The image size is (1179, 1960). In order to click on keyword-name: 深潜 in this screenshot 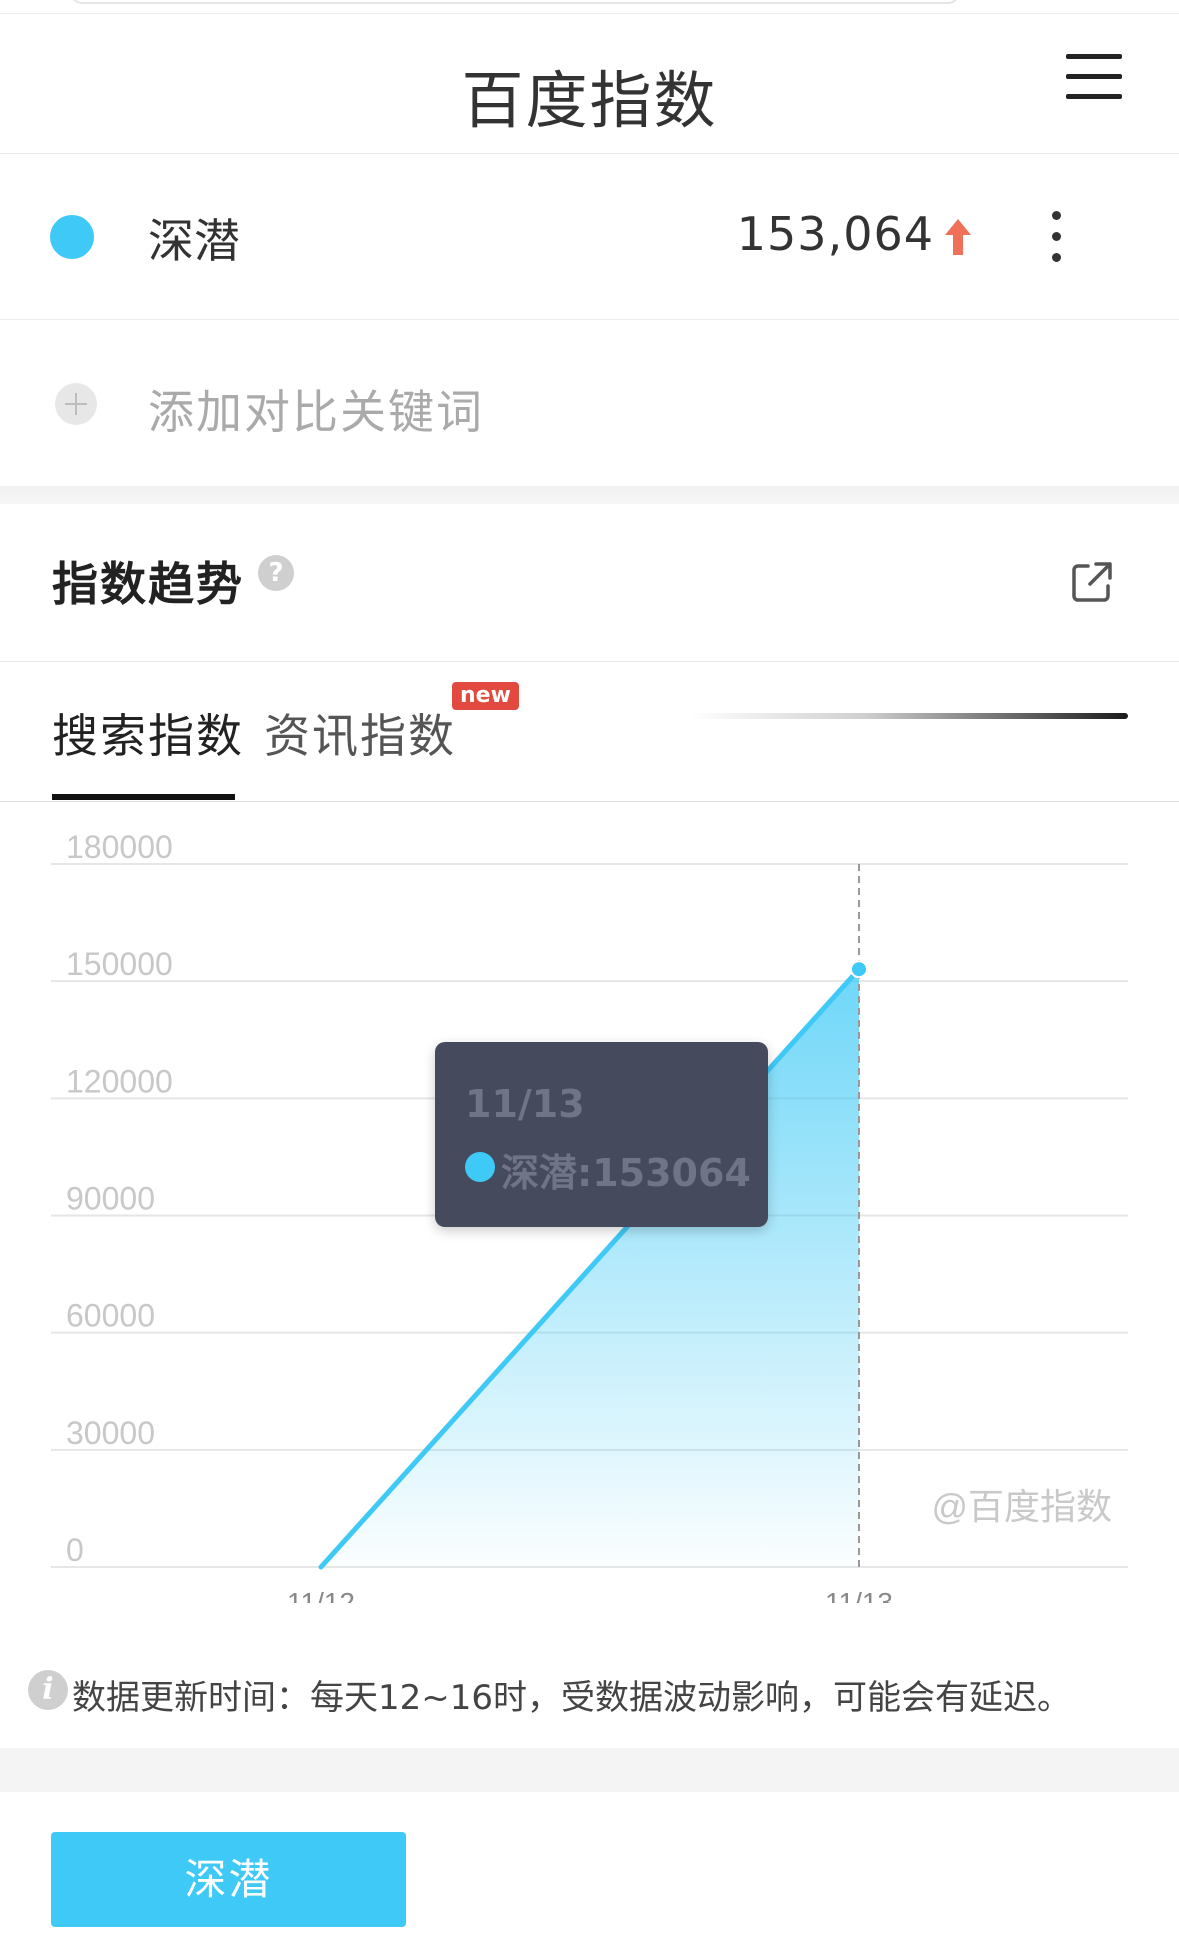, I will do `click(194, 241)`.